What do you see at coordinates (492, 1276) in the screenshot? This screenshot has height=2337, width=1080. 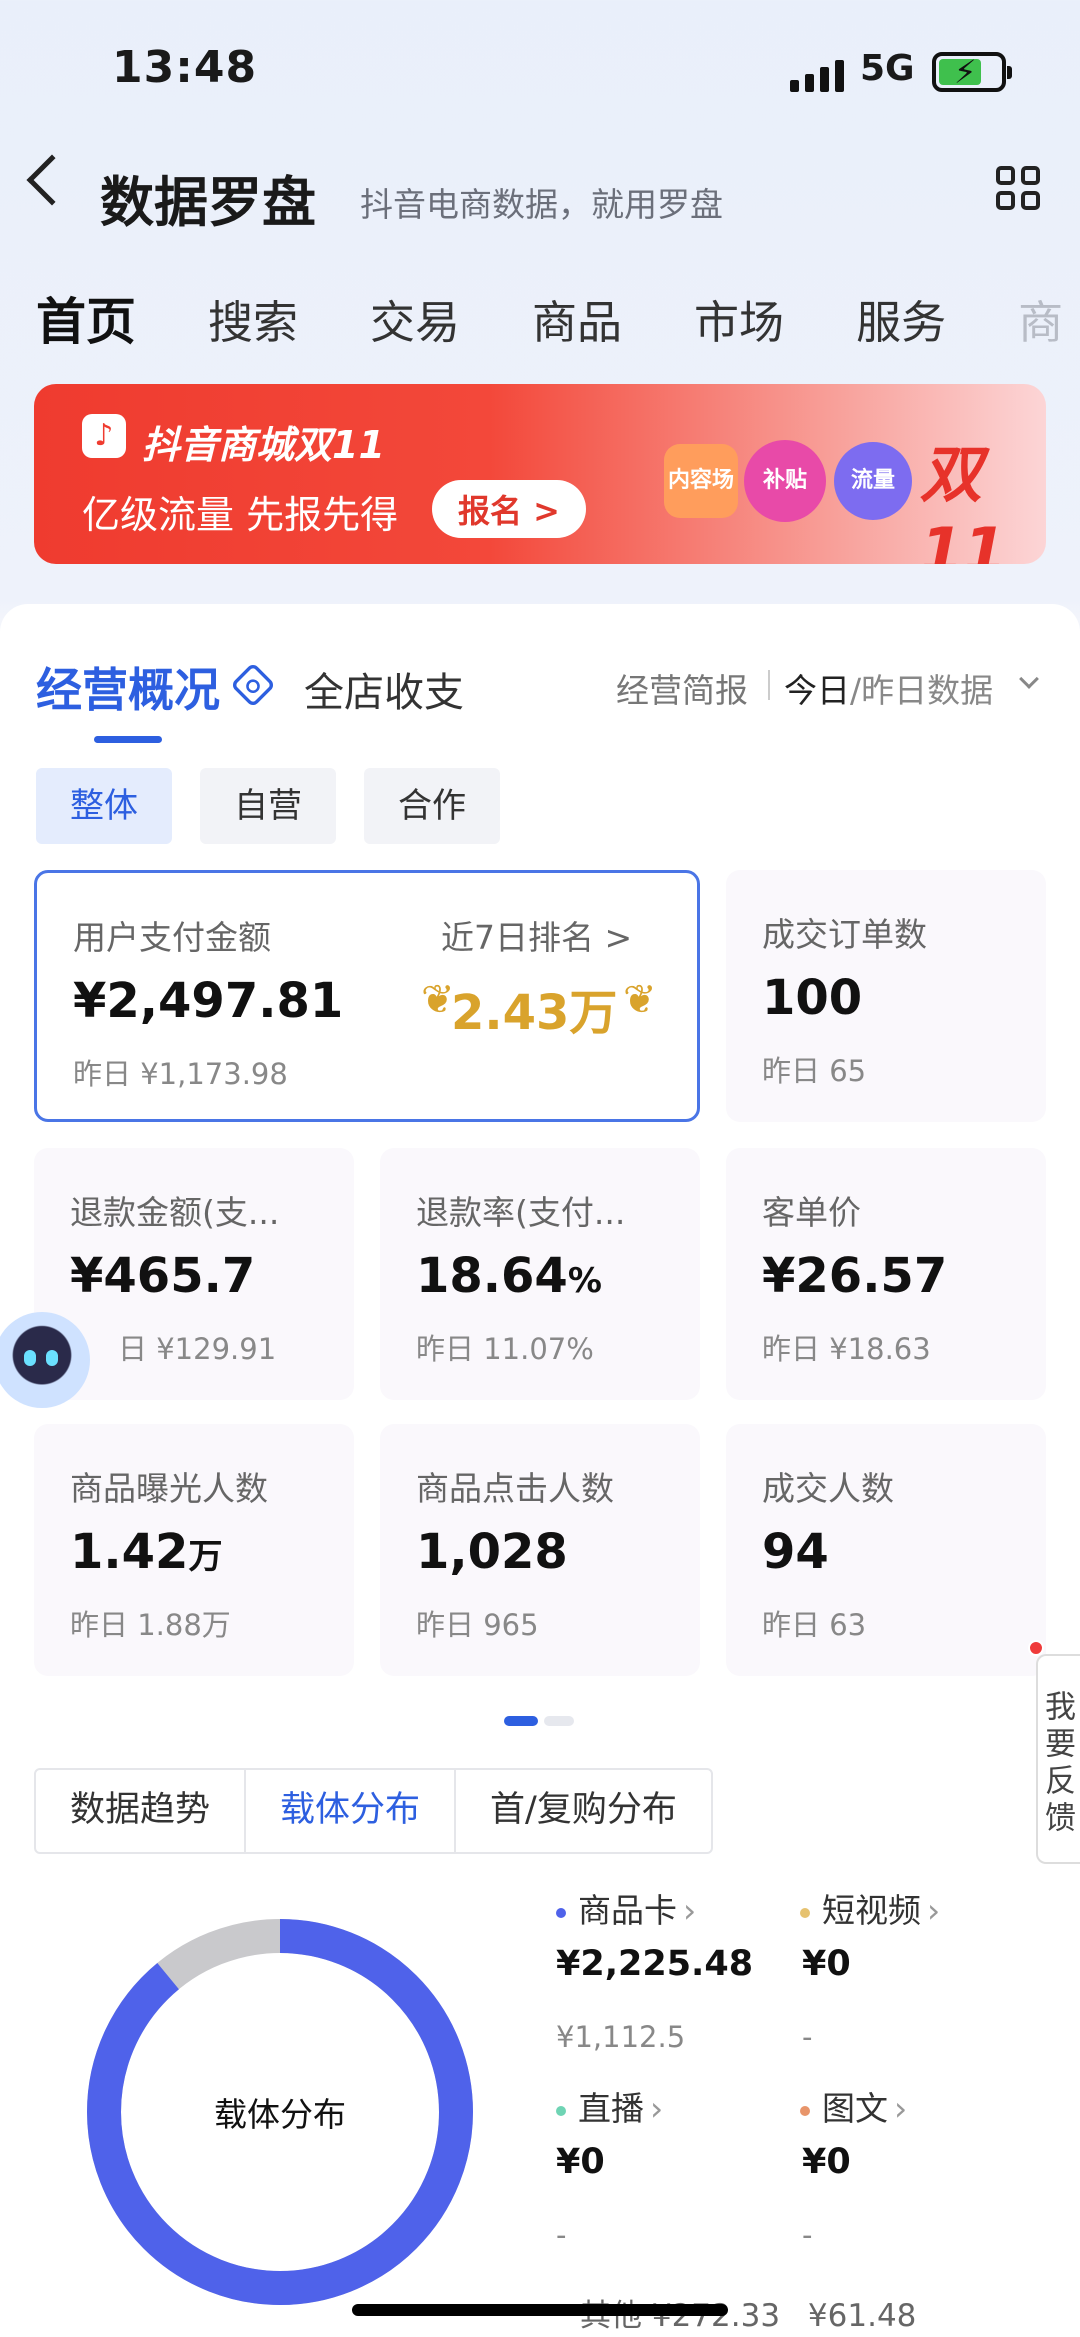 I see `metric-number: 18.64` at bounding box center [492, 1276].